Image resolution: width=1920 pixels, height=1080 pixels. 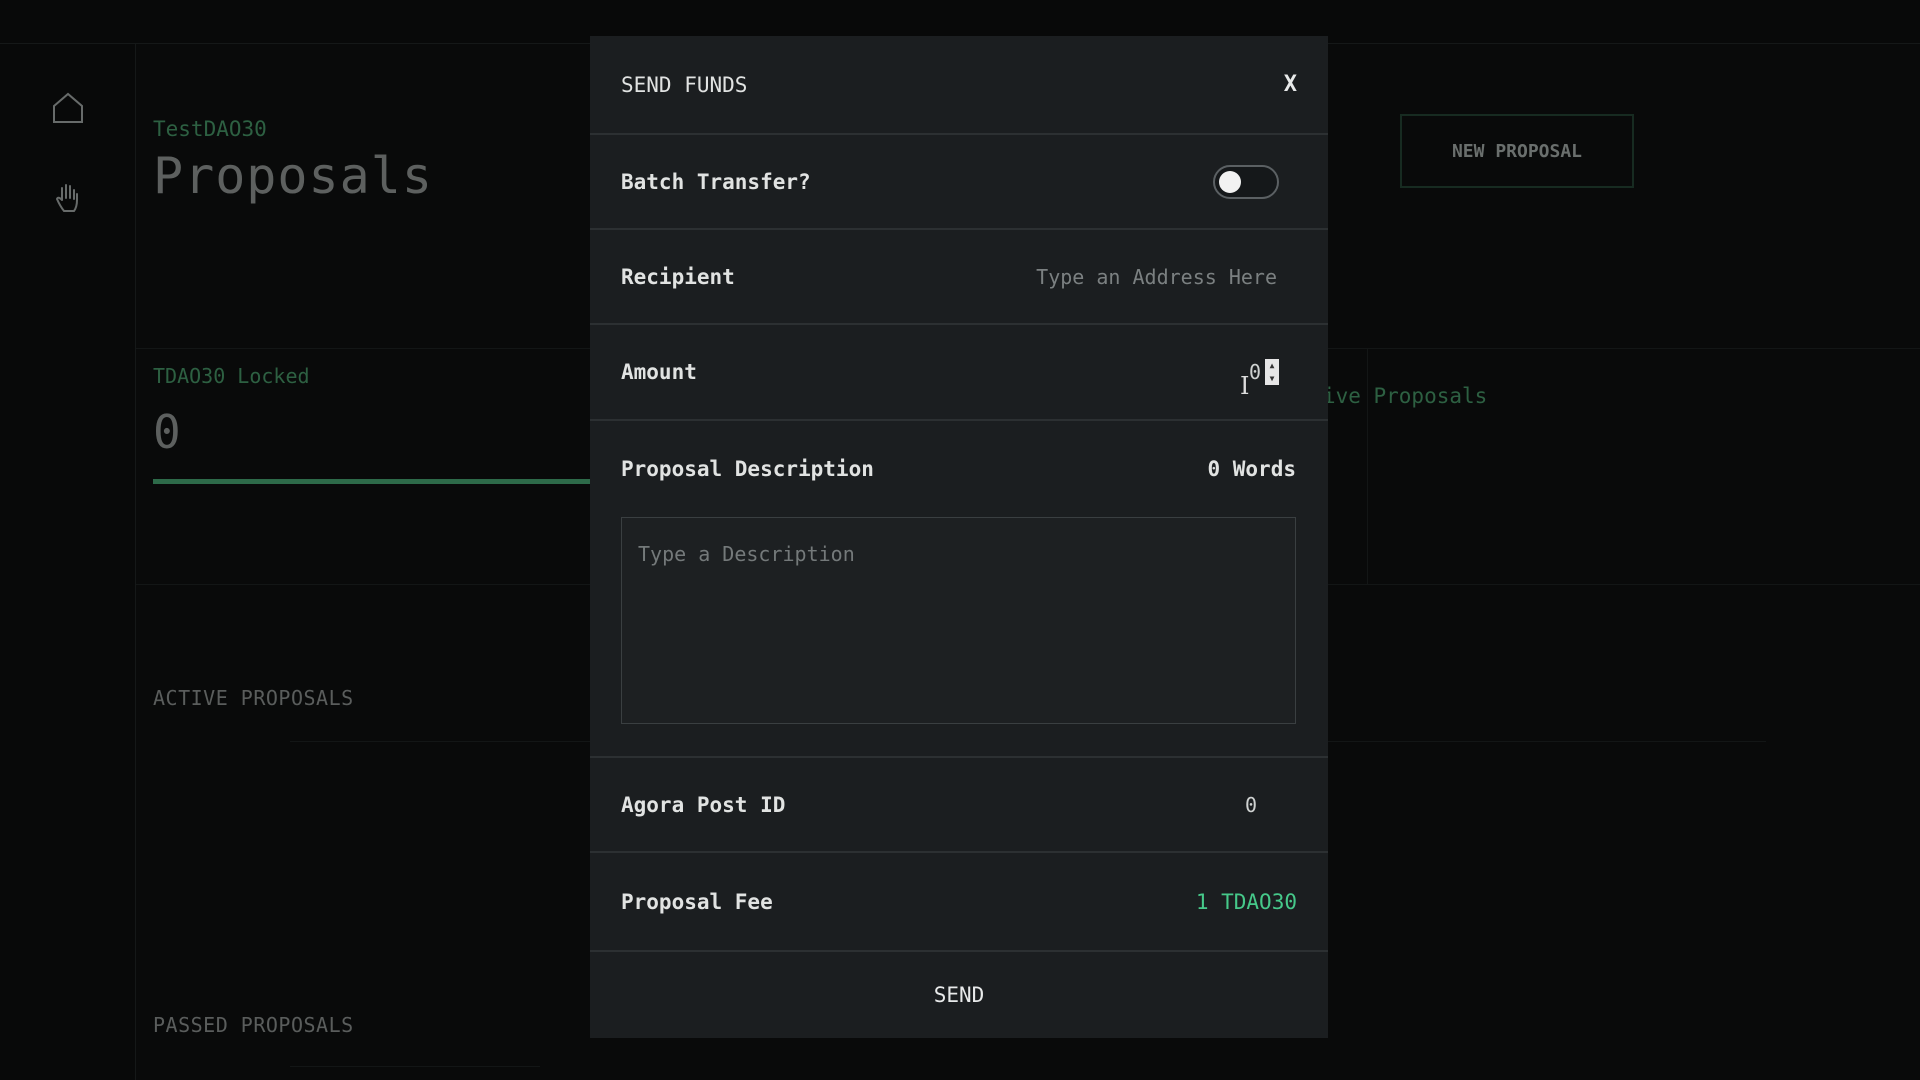 I want to click on text-cursor-icon: I, so click(x=1245, y=386).